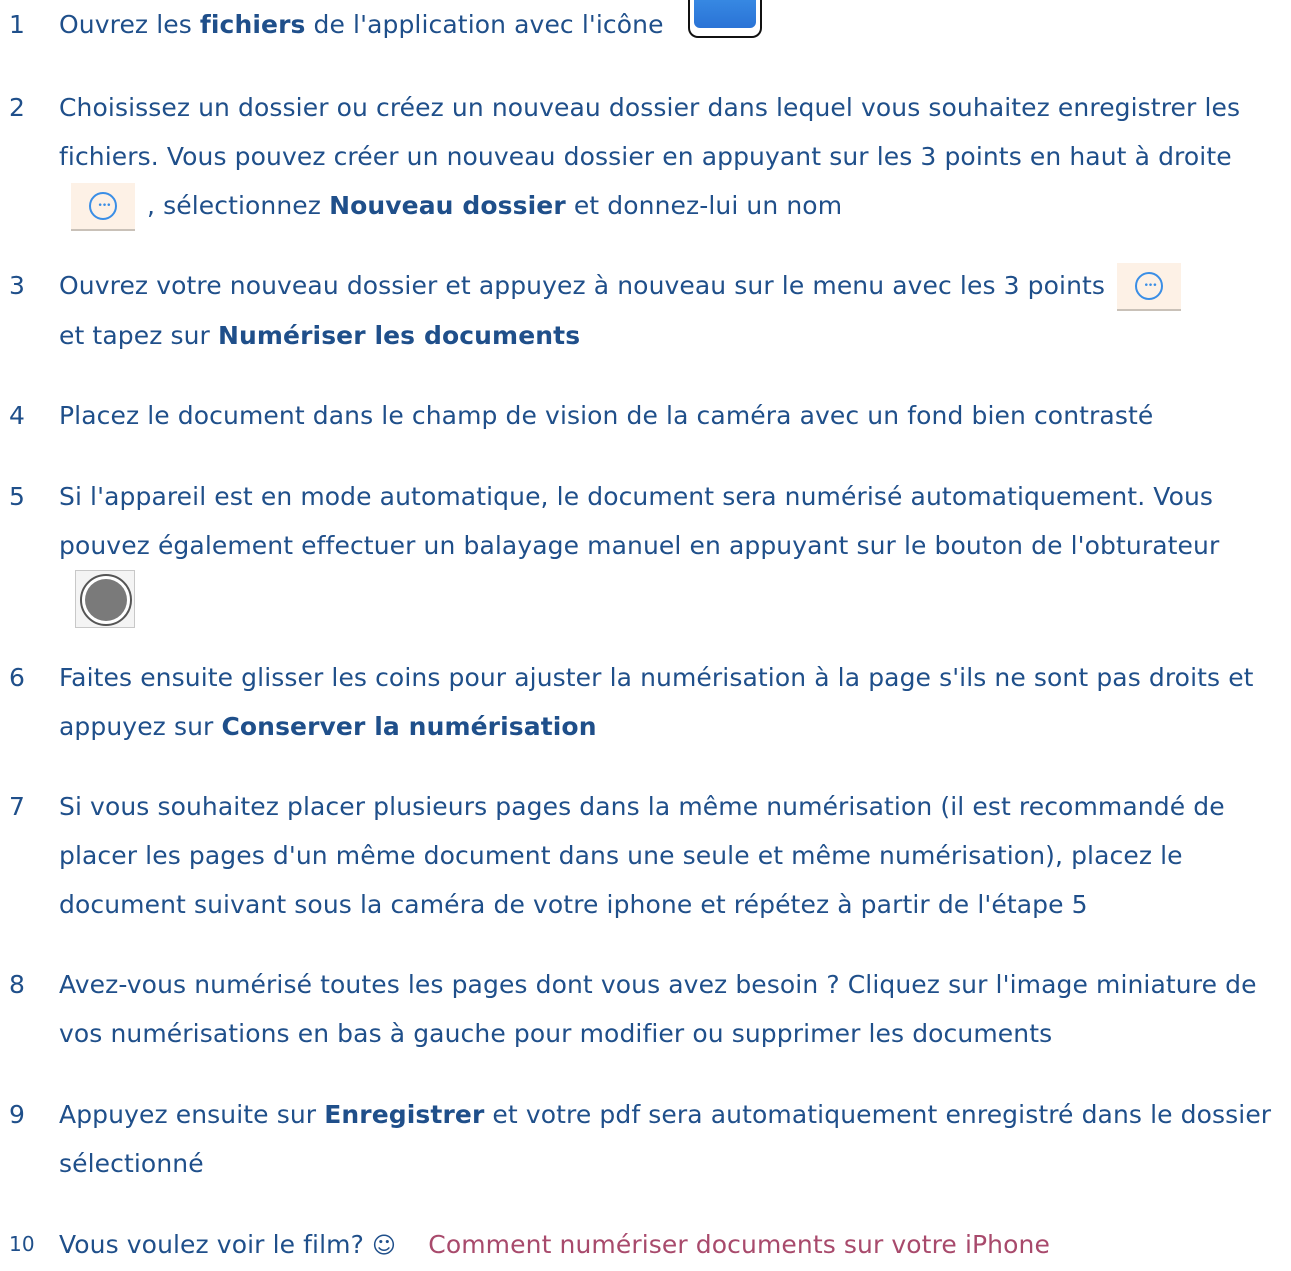 This screenshot has height=1271, width=1291. Describe the element at coordinates (252, 24) in the screenshot. I see `step-bold-text: fichiers` at that location.